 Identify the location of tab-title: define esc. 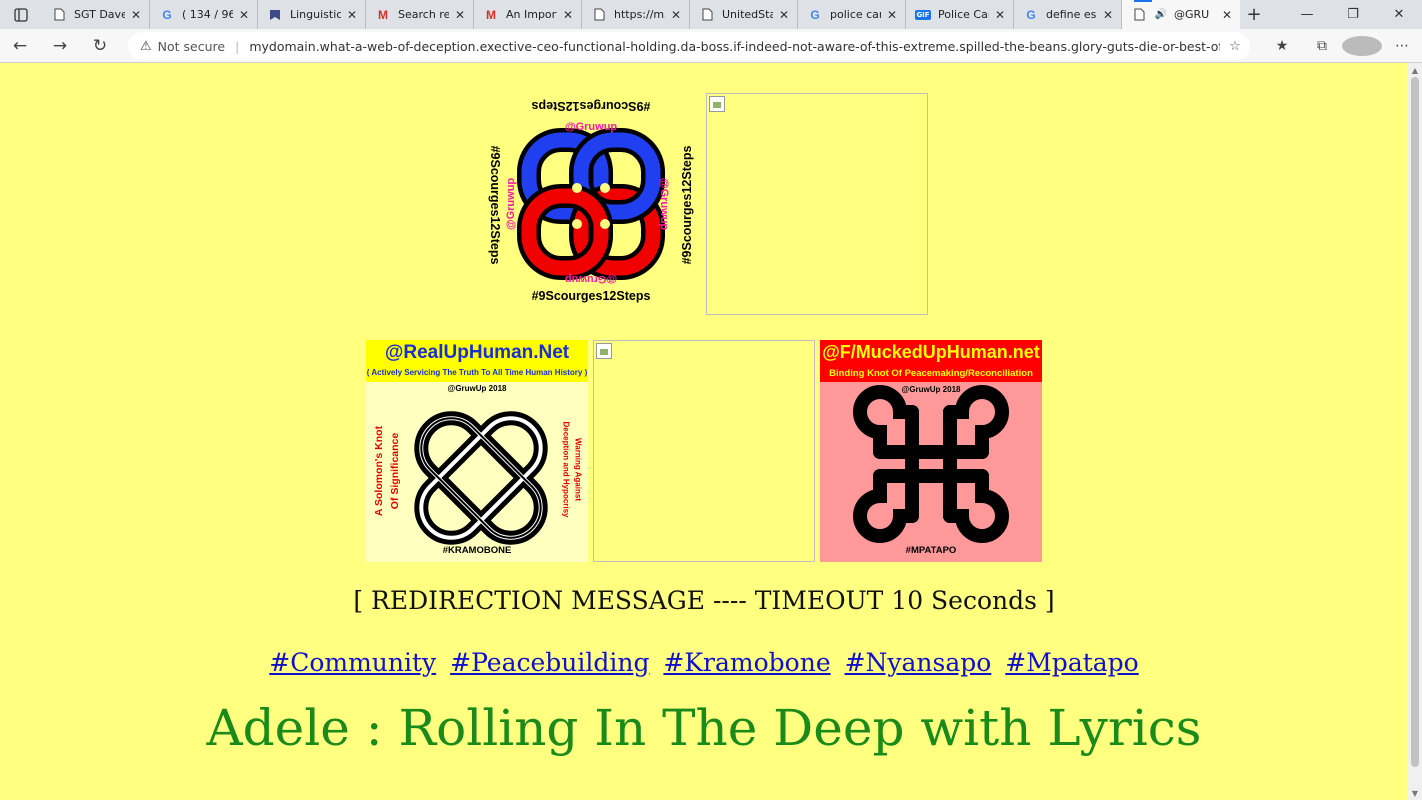
(1071, 14).